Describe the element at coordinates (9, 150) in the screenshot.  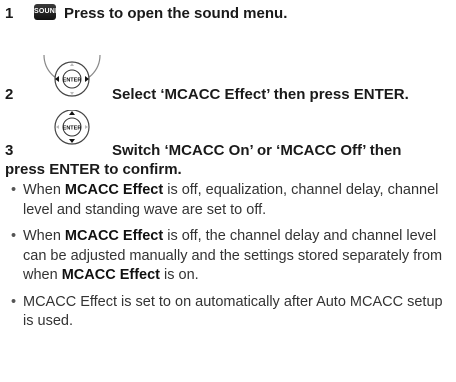
I see `step-3-number: 3` at that location.